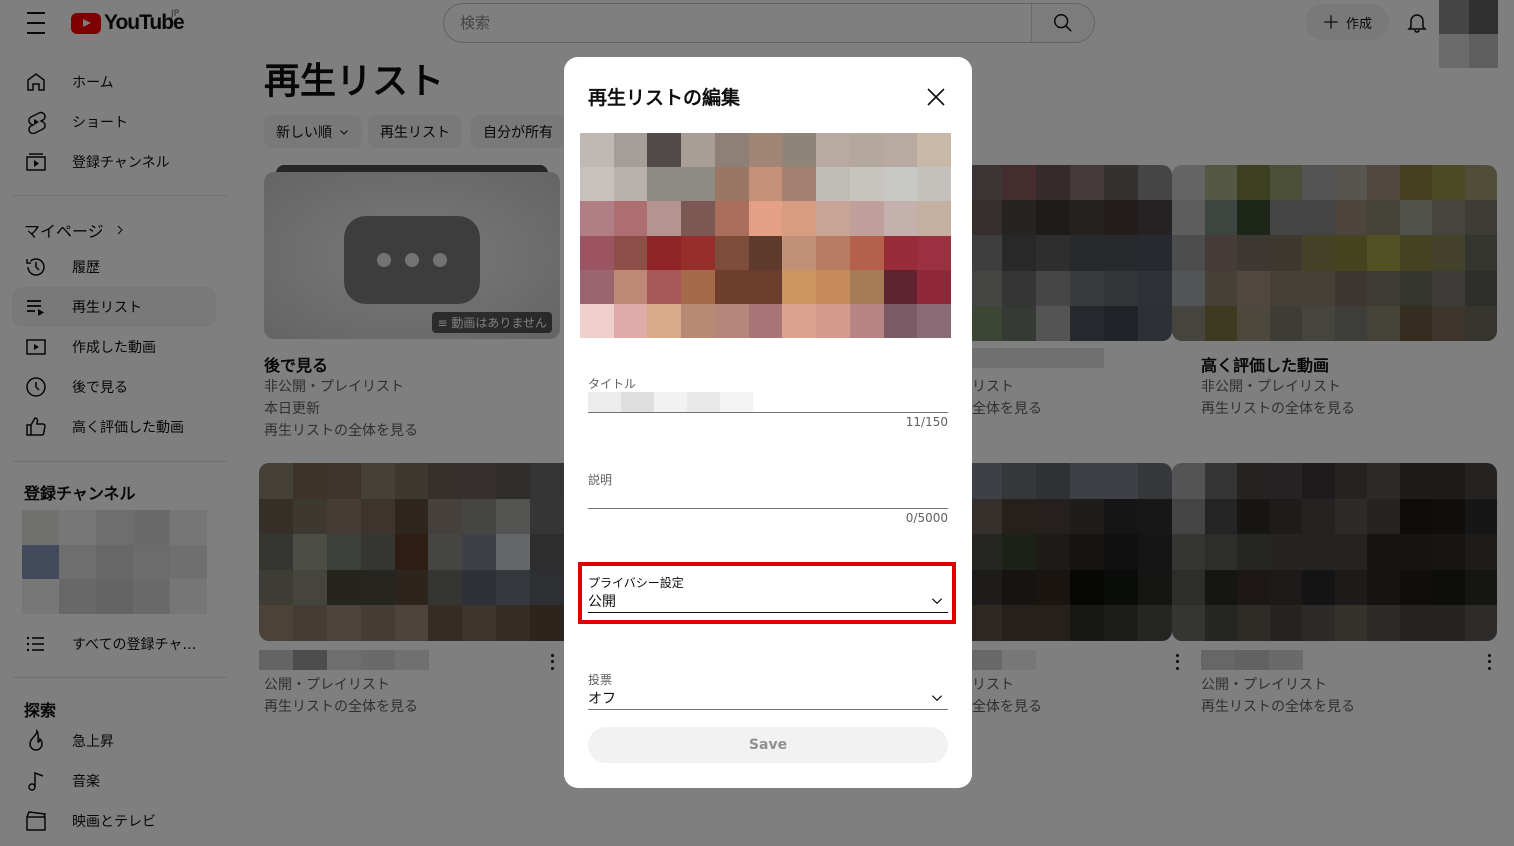 The width and height of the screenshot is (1514, 846). Describe the element at coordinates (612, 384) in the screenshot. I see `title-field-label: タイトル` at that location.